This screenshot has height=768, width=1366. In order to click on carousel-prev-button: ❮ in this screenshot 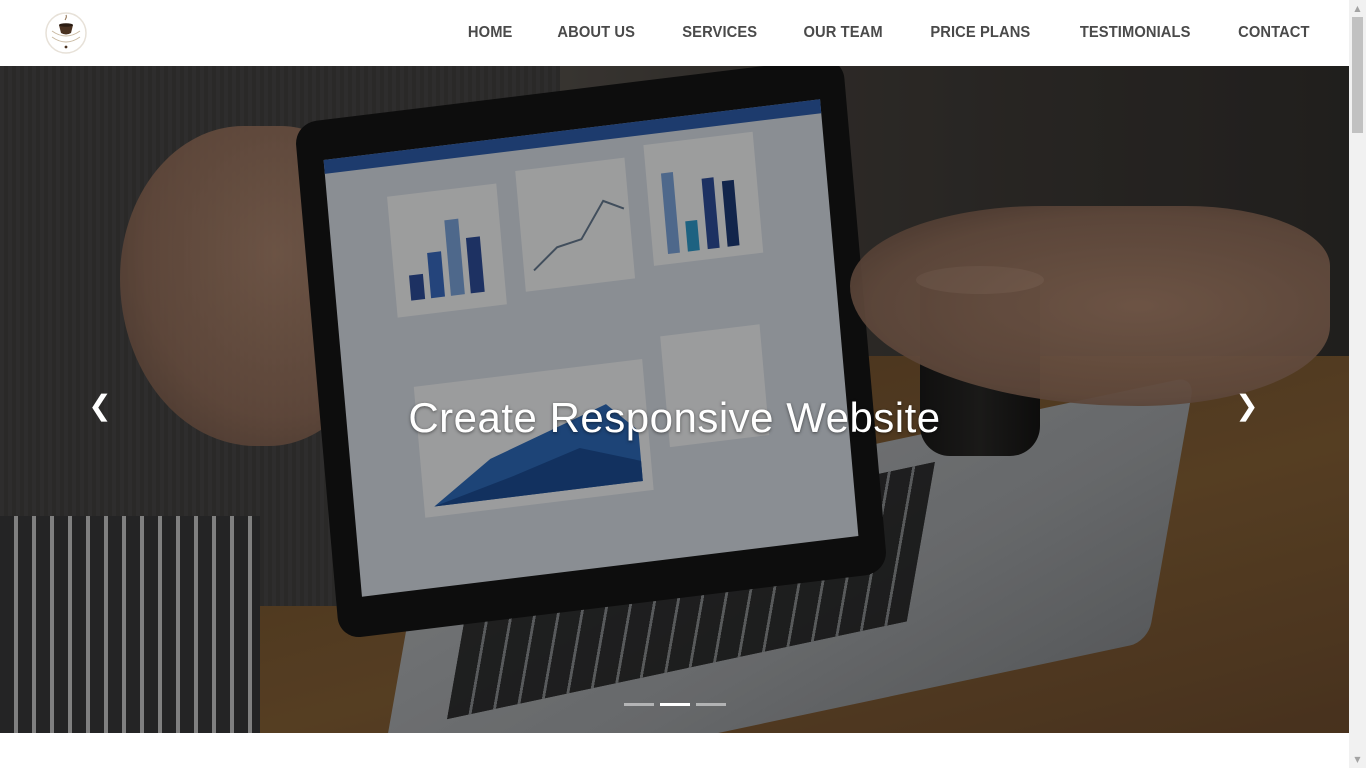, I will do `click(100, 406)`.